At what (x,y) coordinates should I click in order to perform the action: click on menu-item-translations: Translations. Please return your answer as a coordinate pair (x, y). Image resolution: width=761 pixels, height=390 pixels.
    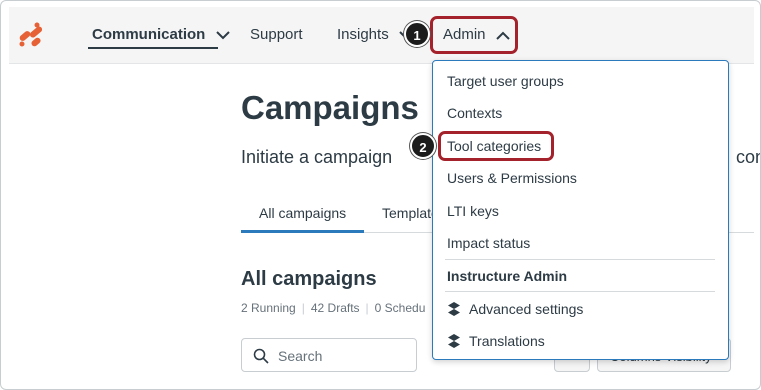
    Looking at the image, I should click on (496, 341).